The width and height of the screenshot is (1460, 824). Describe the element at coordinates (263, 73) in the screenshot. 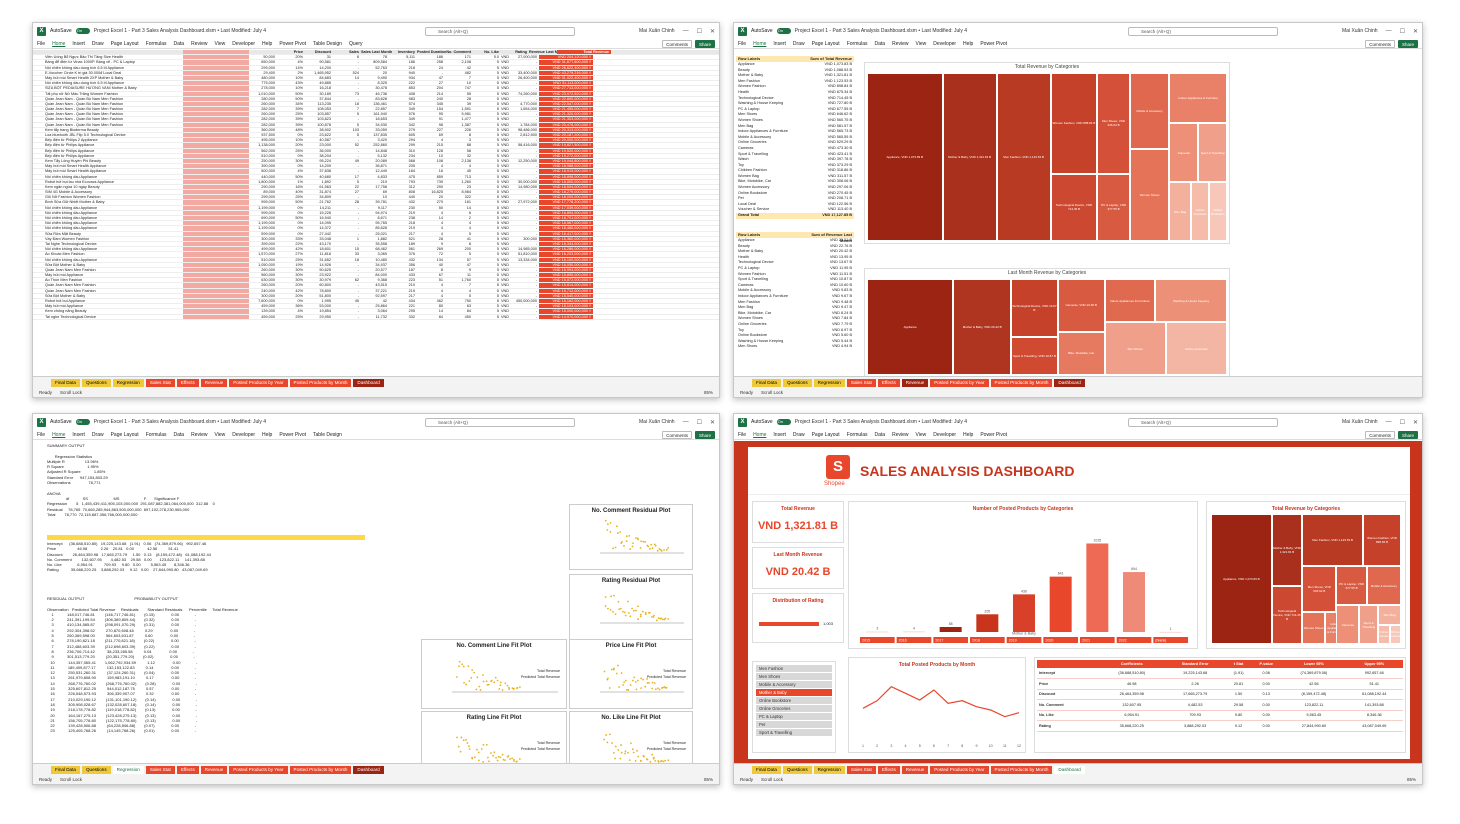

I see `data-cell: 29,400` at that location.